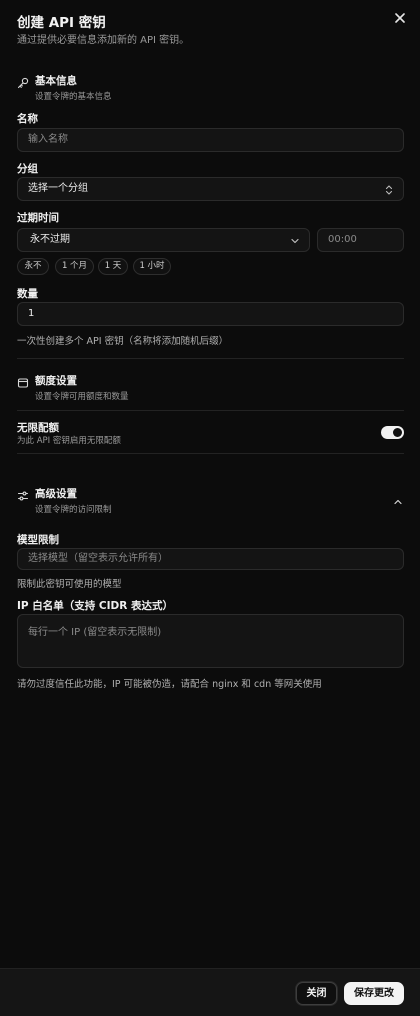 The height and width of the screenshot is (1016, 420). What do you see at coordinates (316, 993) in the screenshot?
I see `close-button: 关闭` at bounding box center [316, 993].